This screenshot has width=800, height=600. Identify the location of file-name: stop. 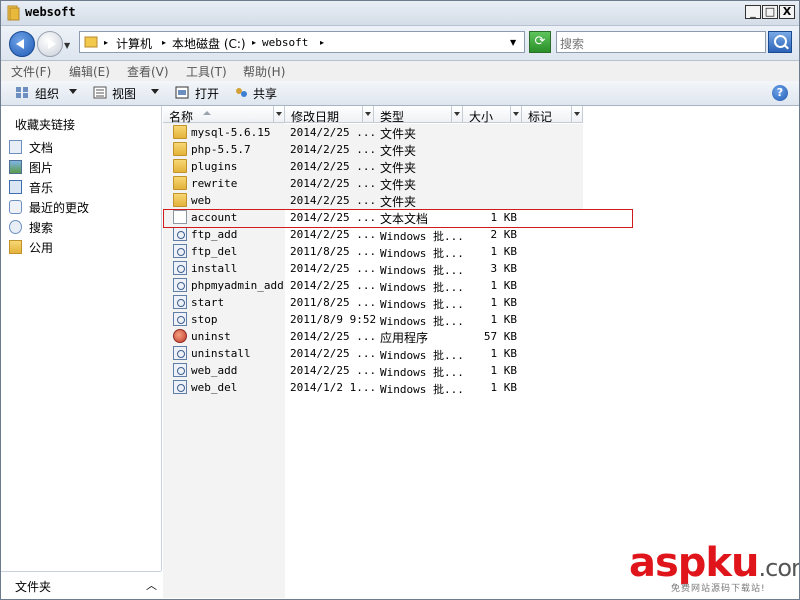
(204, 319).